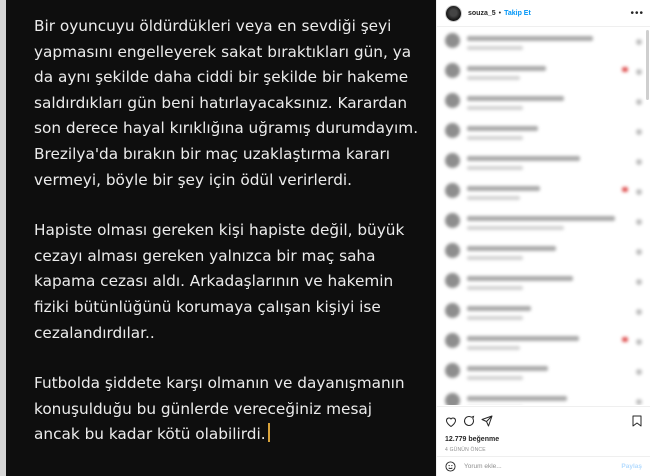 This screenshot has height=476, width=650. What do you see at coordinates (647, 65) in the screenshot?
I see `comments-scrollbar` at bounding box center [647, 65].